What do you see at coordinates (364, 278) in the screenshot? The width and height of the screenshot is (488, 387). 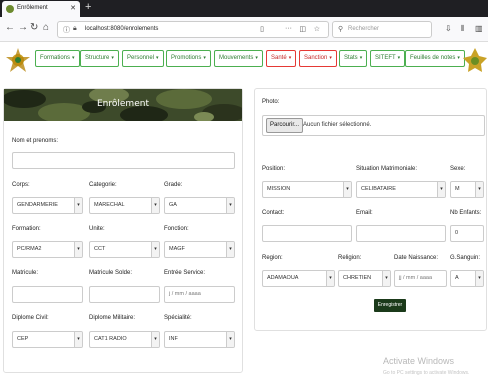 I see `religion-select: CHRETIEN ▾` at bounding box center [364, 278].